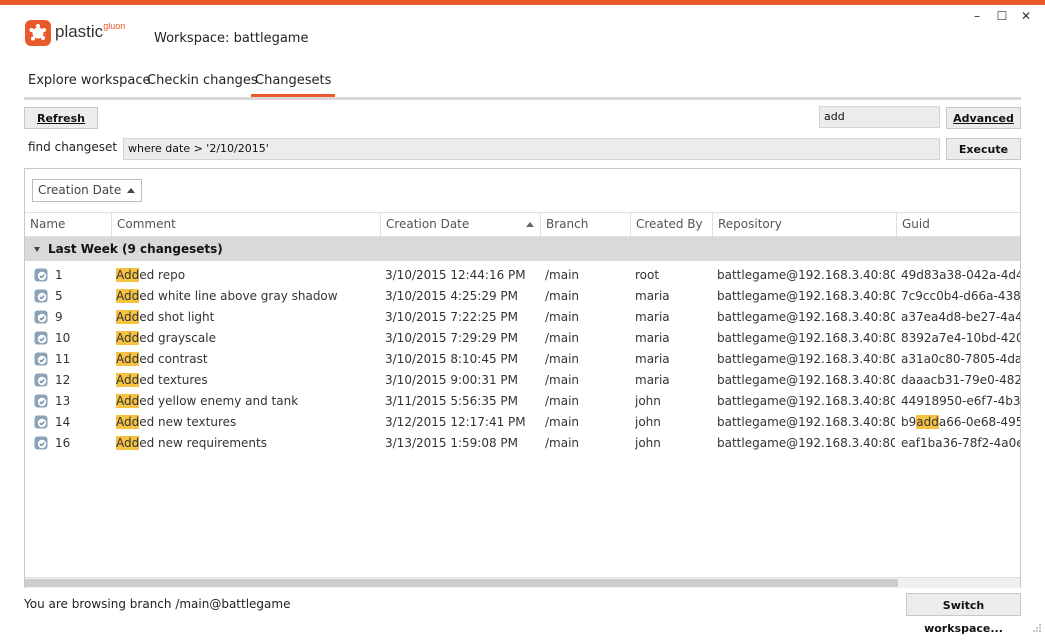 This screenshot has height=640, width=1045. What do you see at coordinates (1037, 628) in the screenshot?
I see `resize-grip-icon` at bounding box center [1037, 628].